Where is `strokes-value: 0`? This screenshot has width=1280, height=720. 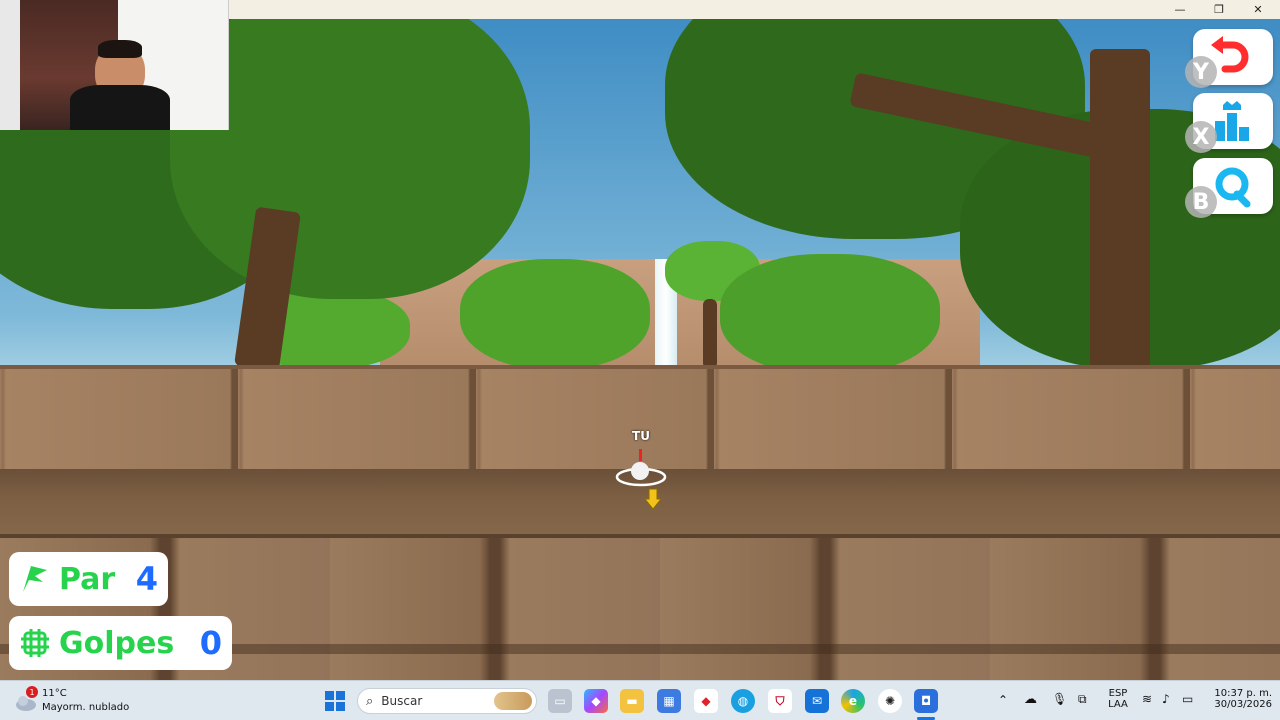 strokes-value: 0 is located at coordinates (210, 643).